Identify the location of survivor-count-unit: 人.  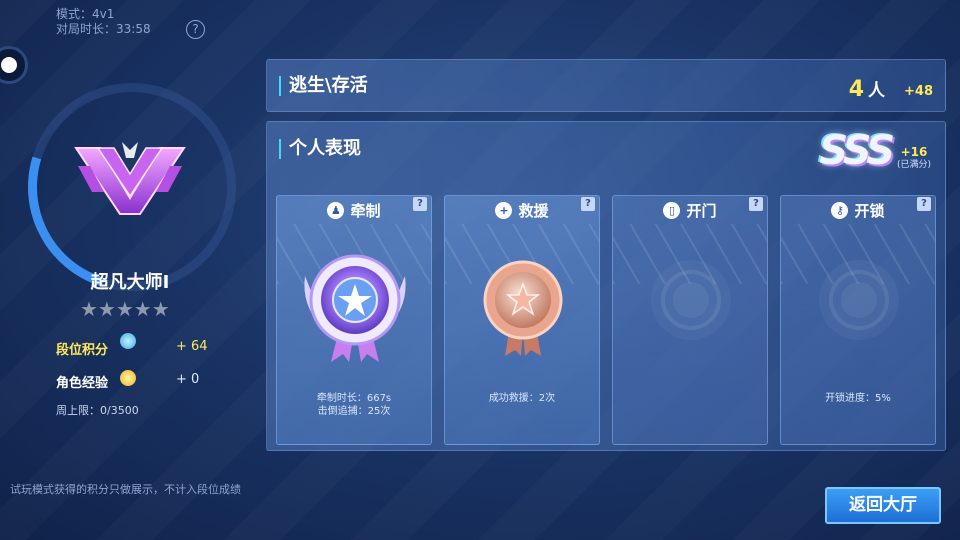
(876, 91).